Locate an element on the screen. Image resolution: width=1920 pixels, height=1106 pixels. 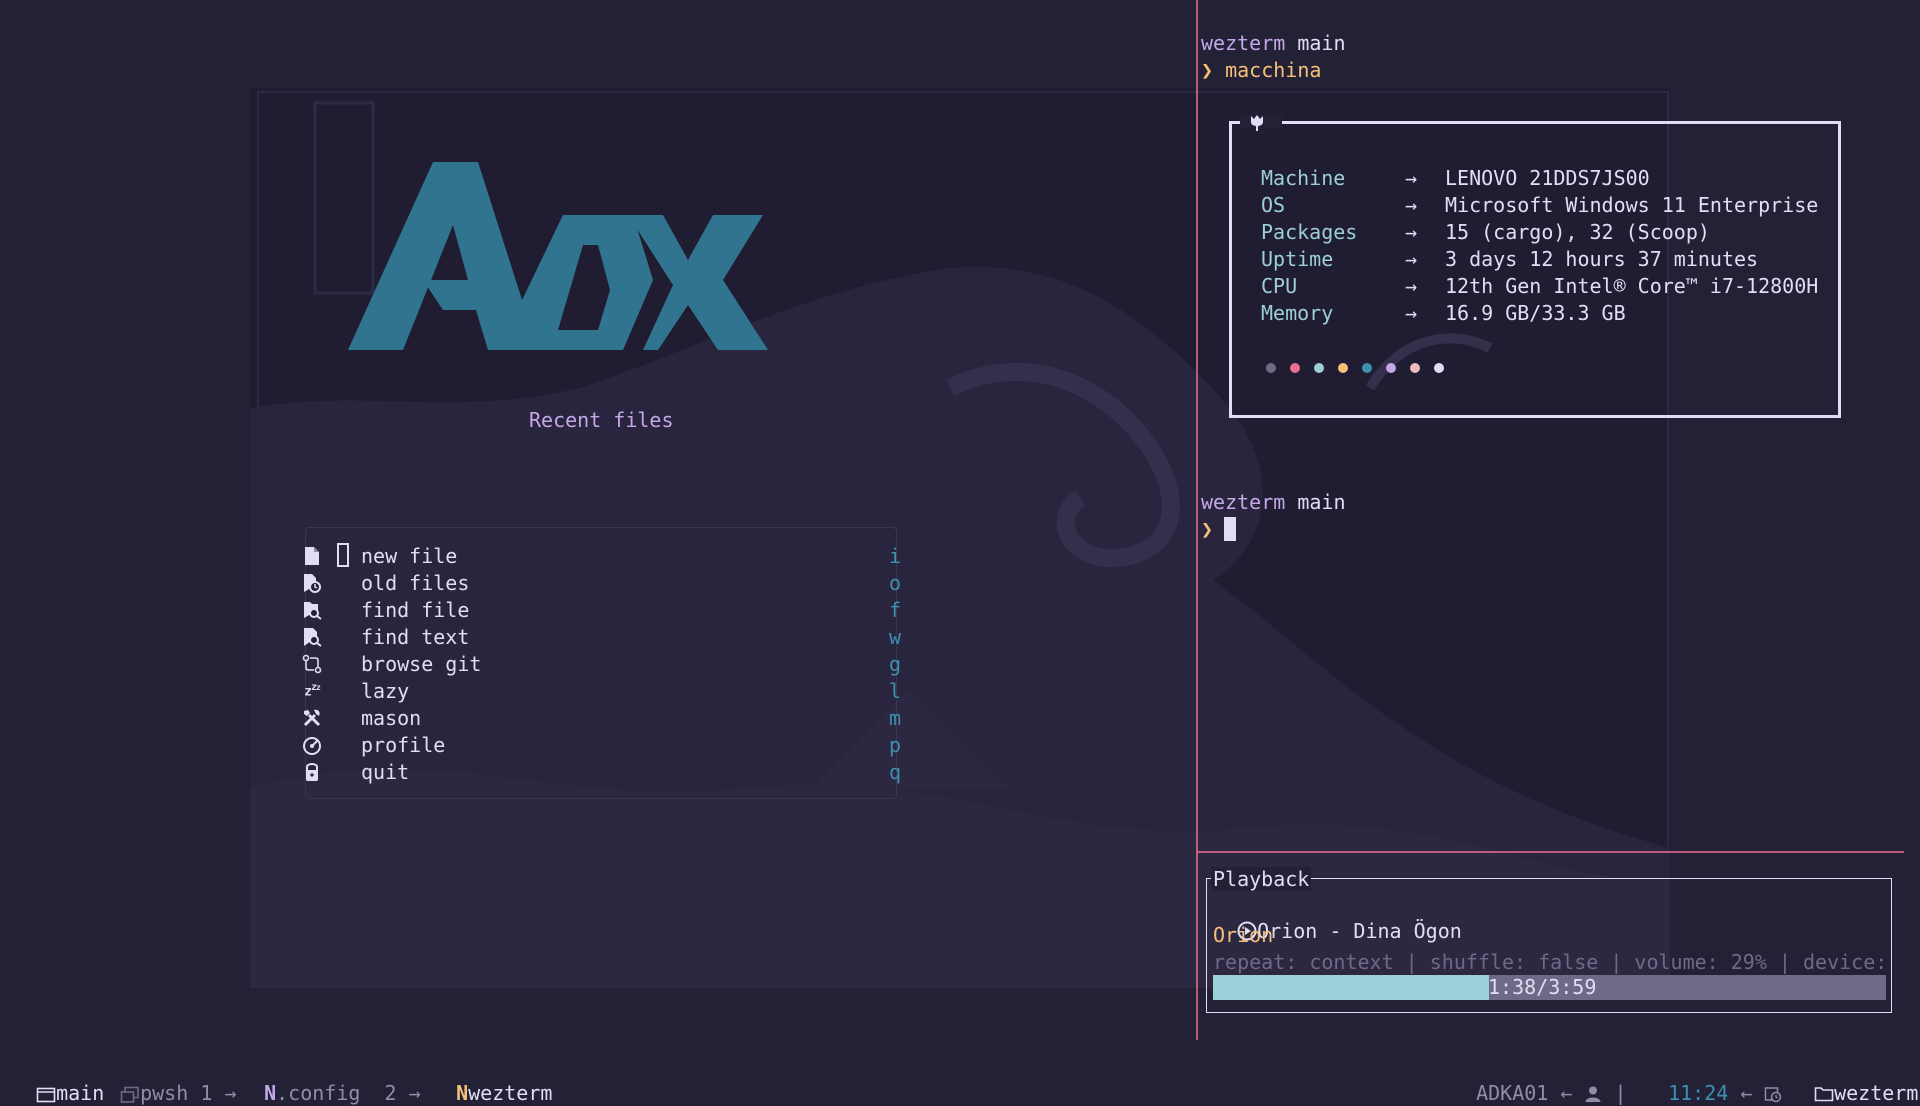
album-name: Orion is located at coordinates (1243, 935).